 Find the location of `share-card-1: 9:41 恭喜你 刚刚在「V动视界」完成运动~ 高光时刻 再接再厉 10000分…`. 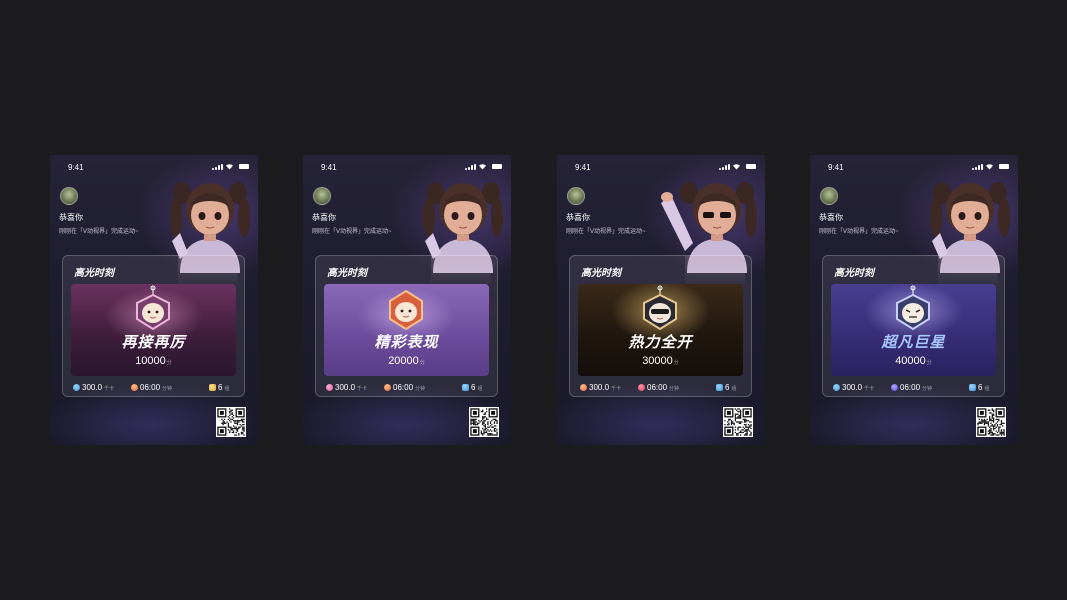

share-card-1: 9:41 恭喜你 刚刚在「V动视界」完成运动~ 高光时刻 再接再厉 10000分… is located at coordinates (154, 300).